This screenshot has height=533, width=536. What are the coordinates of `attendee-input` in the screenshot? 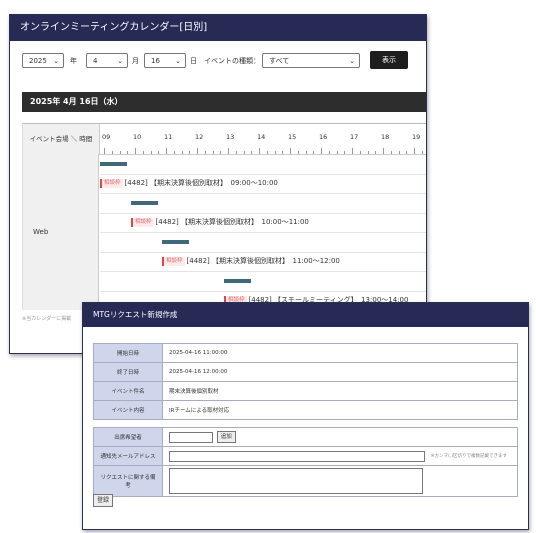 It's located at (191, 437).